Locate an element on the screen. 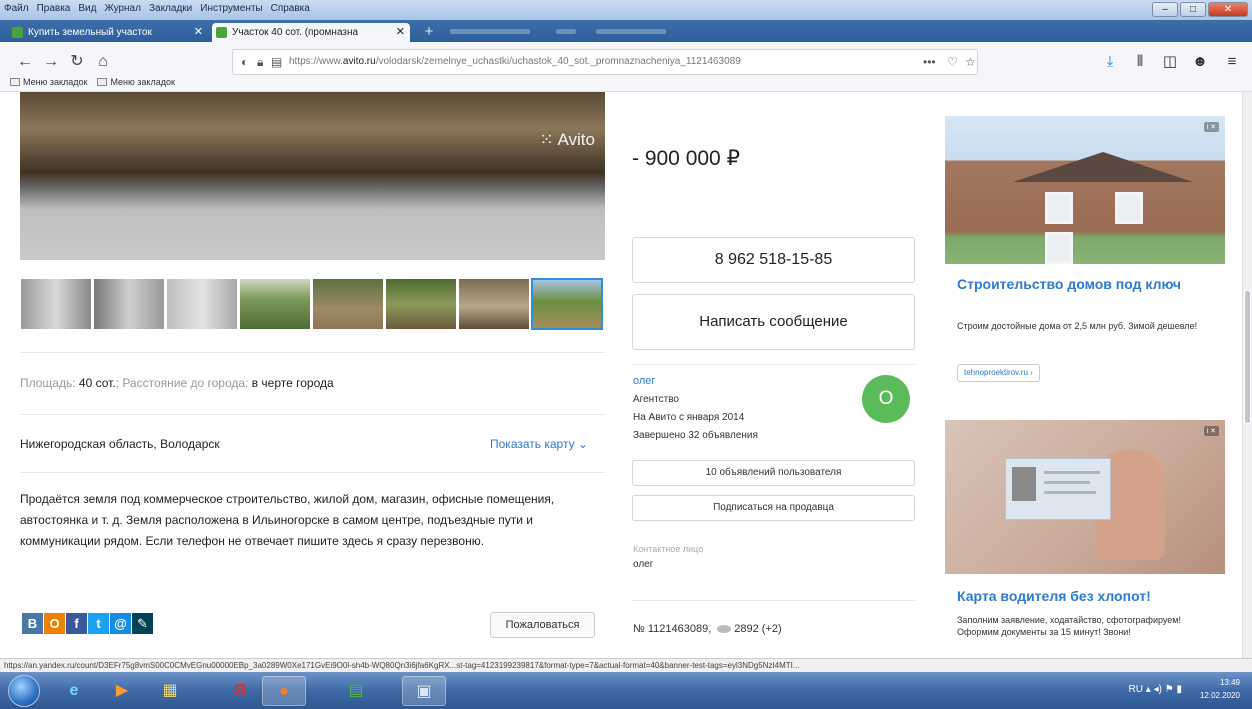 Image resolution: width=1252 pixels, height=709 pixels. mailru-icon: @ is located at coordinates (120, 623).